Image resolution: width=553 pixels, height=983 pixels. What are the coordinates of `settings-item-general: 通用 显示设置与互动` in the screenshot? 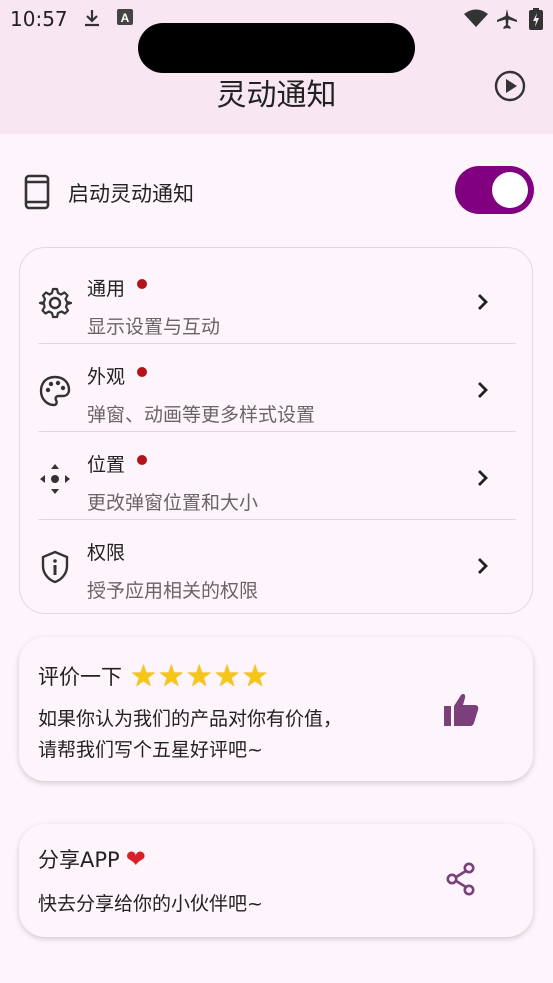 It's located at (276, 296).